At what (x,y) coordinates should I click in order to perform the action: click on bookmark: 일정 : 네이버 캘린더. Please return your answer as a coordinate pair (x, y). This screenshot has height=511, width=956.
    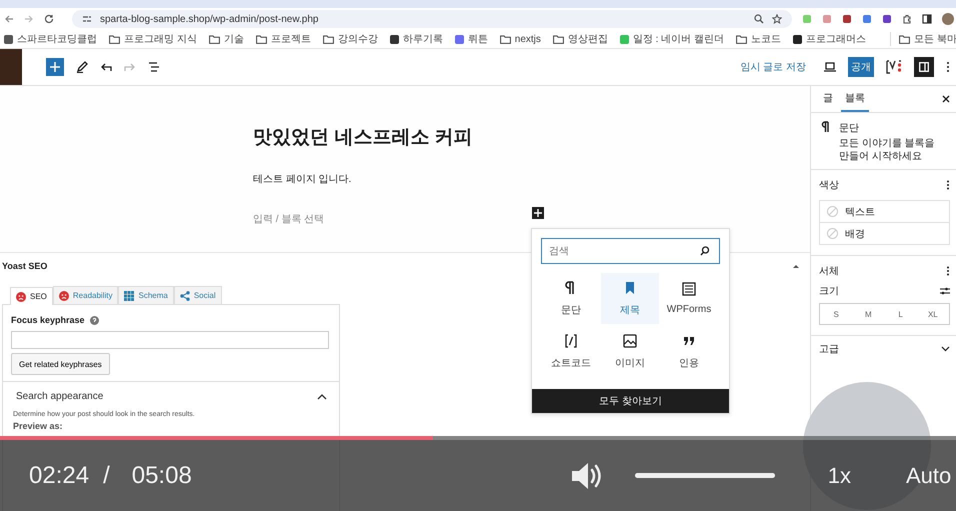
    Looking at the image, I should click on (672, 39).